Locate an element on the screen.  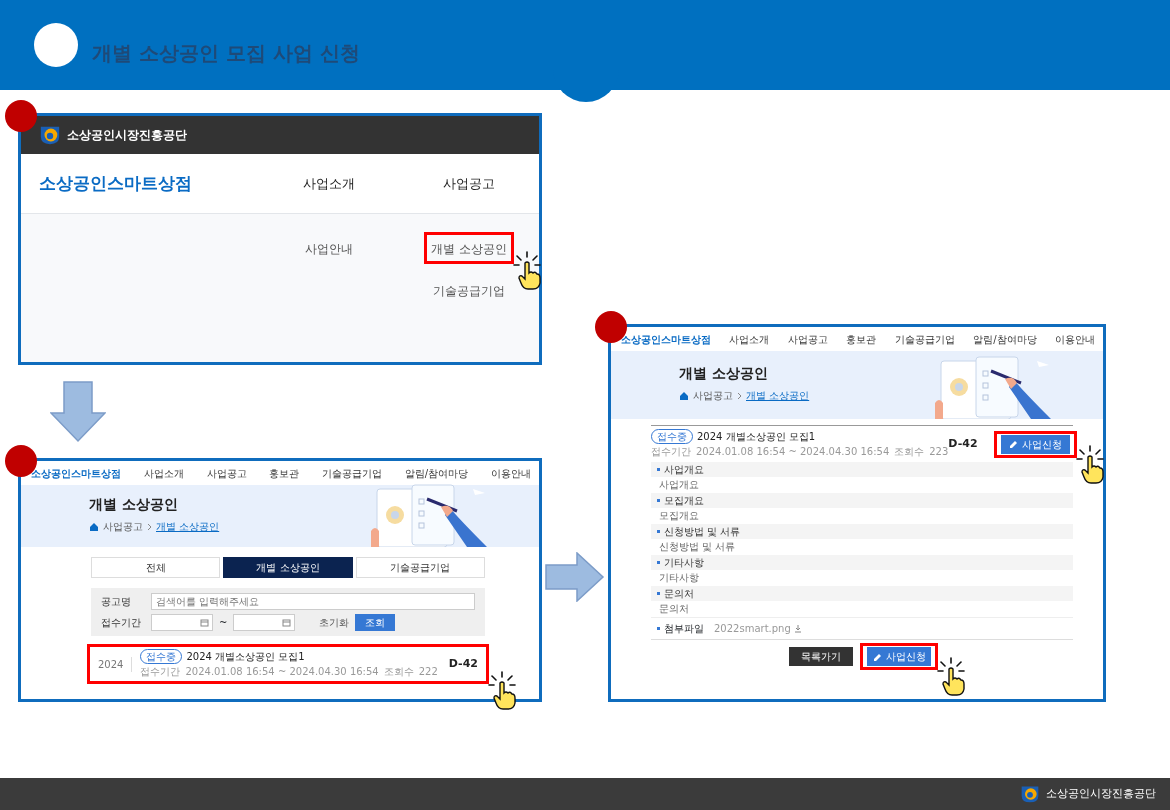
section-heading: 기타사항 is located at coordinates (684, 563).